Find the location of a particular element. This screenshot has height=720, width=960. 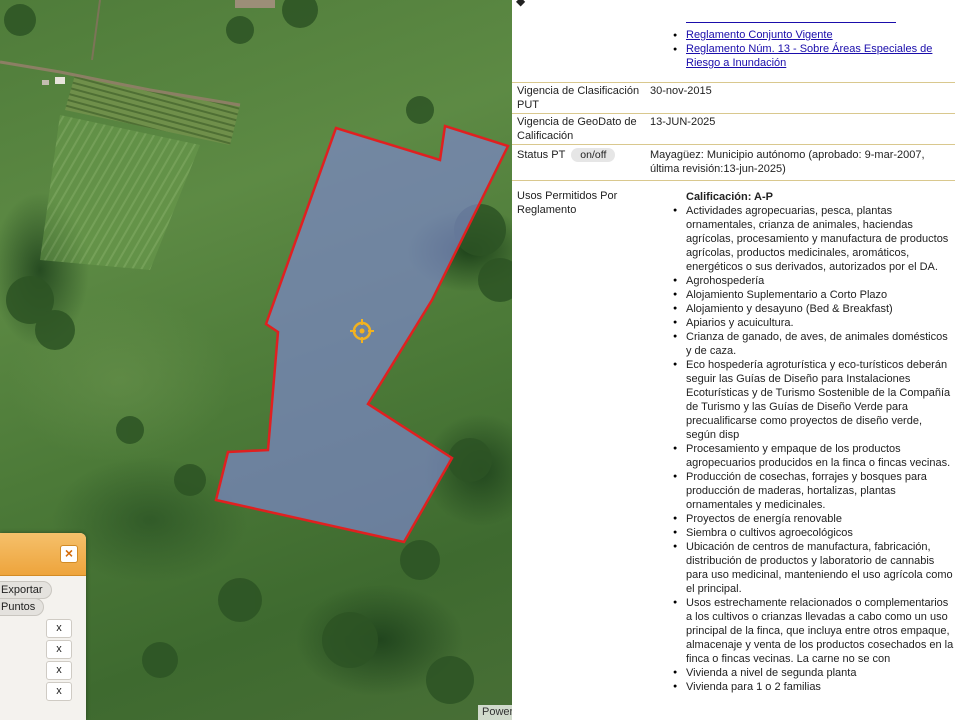

status-label: Status PT is located at coordinates (541, 155).